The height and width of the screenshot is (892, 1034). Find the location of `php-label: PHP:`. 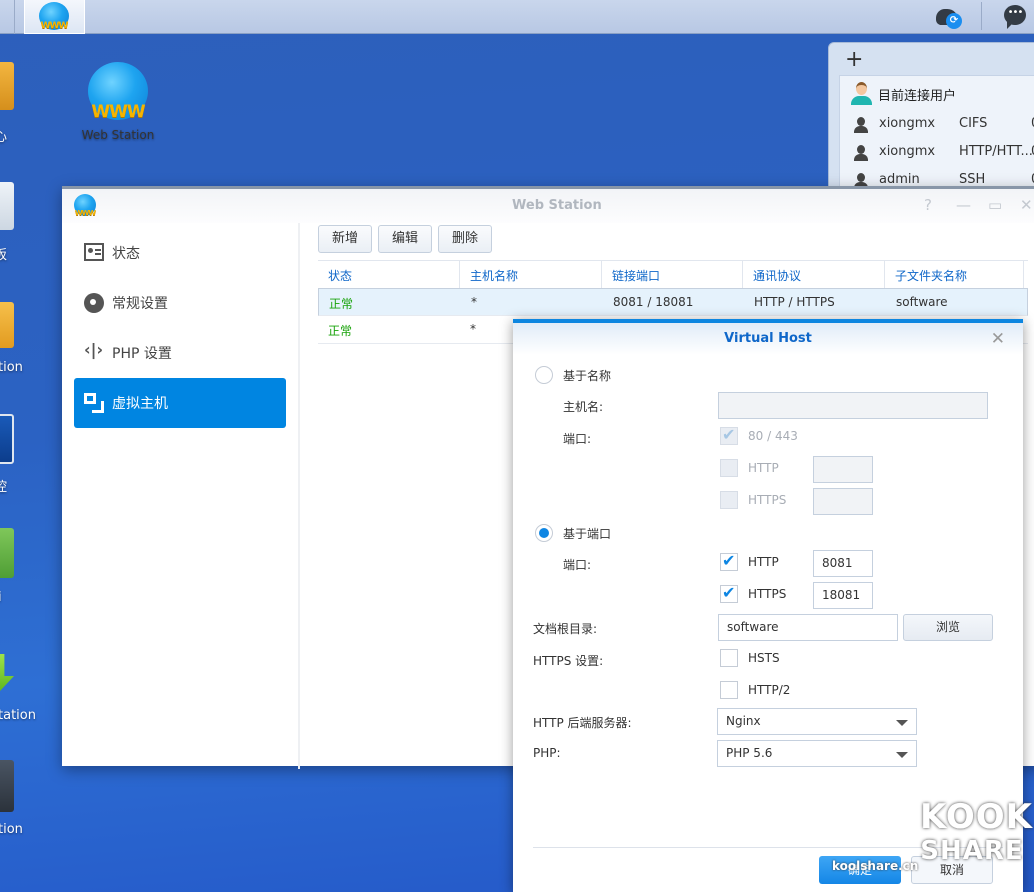

php-label: PHP: is located at coordinates (547, 753).